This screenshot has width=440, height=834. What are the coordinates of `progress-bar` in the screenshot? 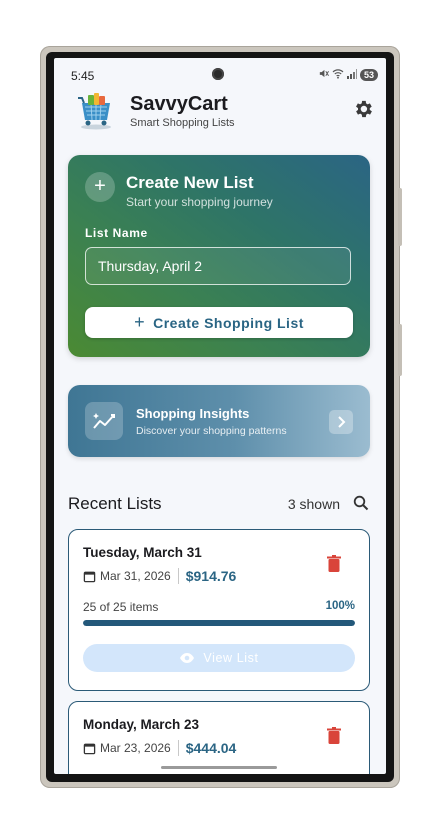 It's located at (219, 623).